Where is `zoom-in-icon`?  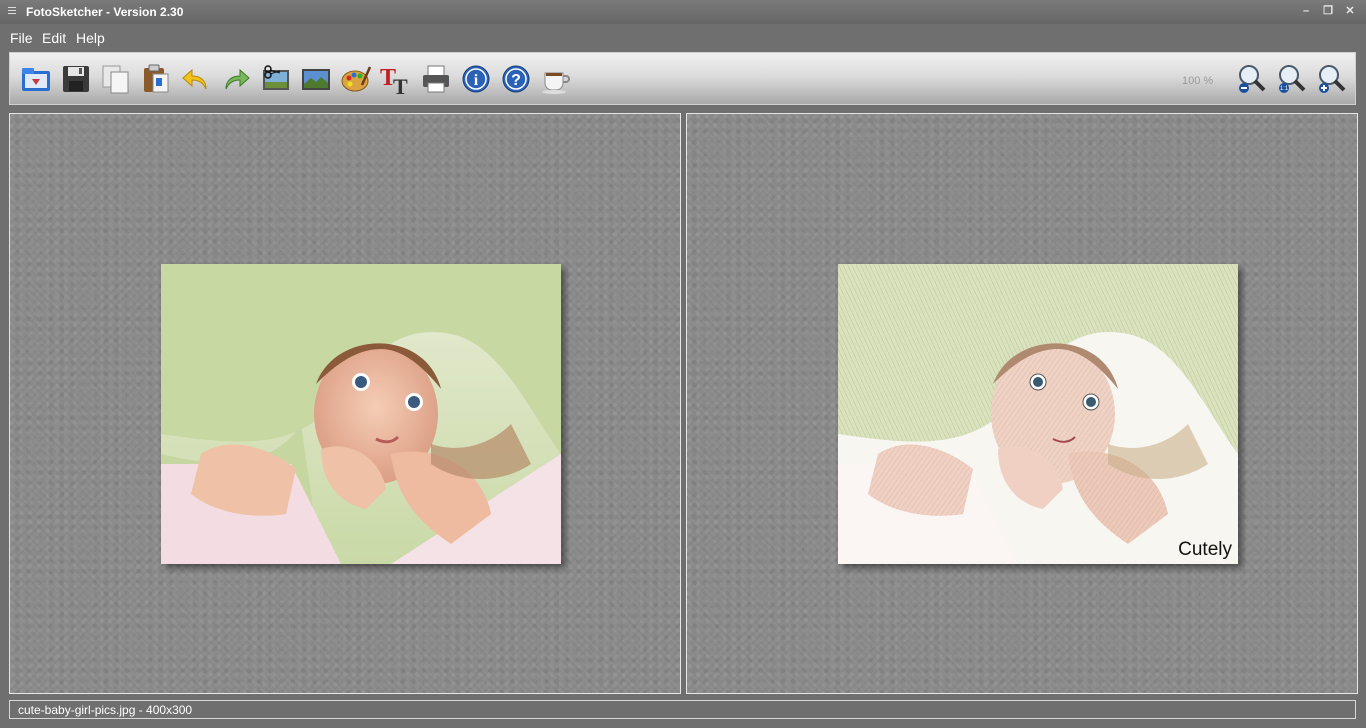 zoom-in-icon is located at coordinates (1332, 79).